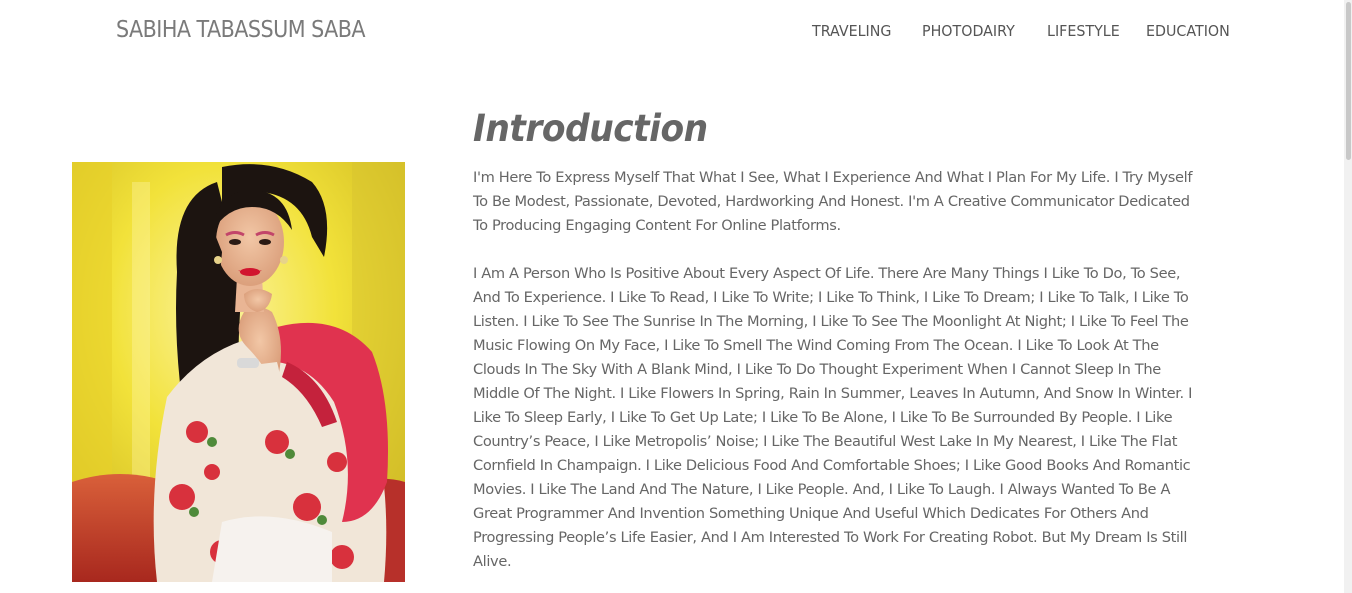 This screenshot has width=1352, height=593. What do you see at coordinates (1094, 31) in the screenshot?
I see `nav-link-lifestyle: LIFESTYLE` at bounding box center [1094, 31].